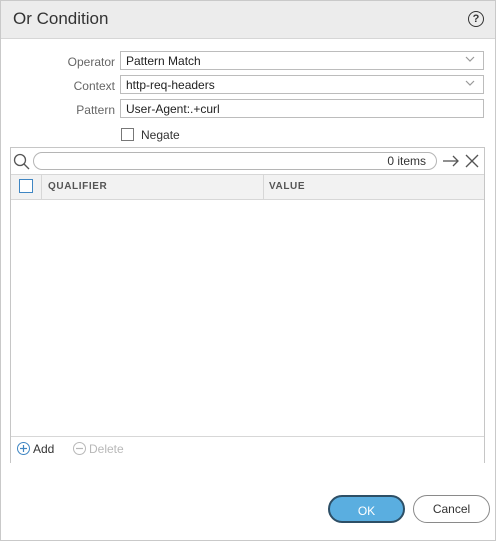 This screenshot has height=541, width=496. Describe the element at coordinates (94, 86) in the screenshot. I see `context-label: Context` at that location.